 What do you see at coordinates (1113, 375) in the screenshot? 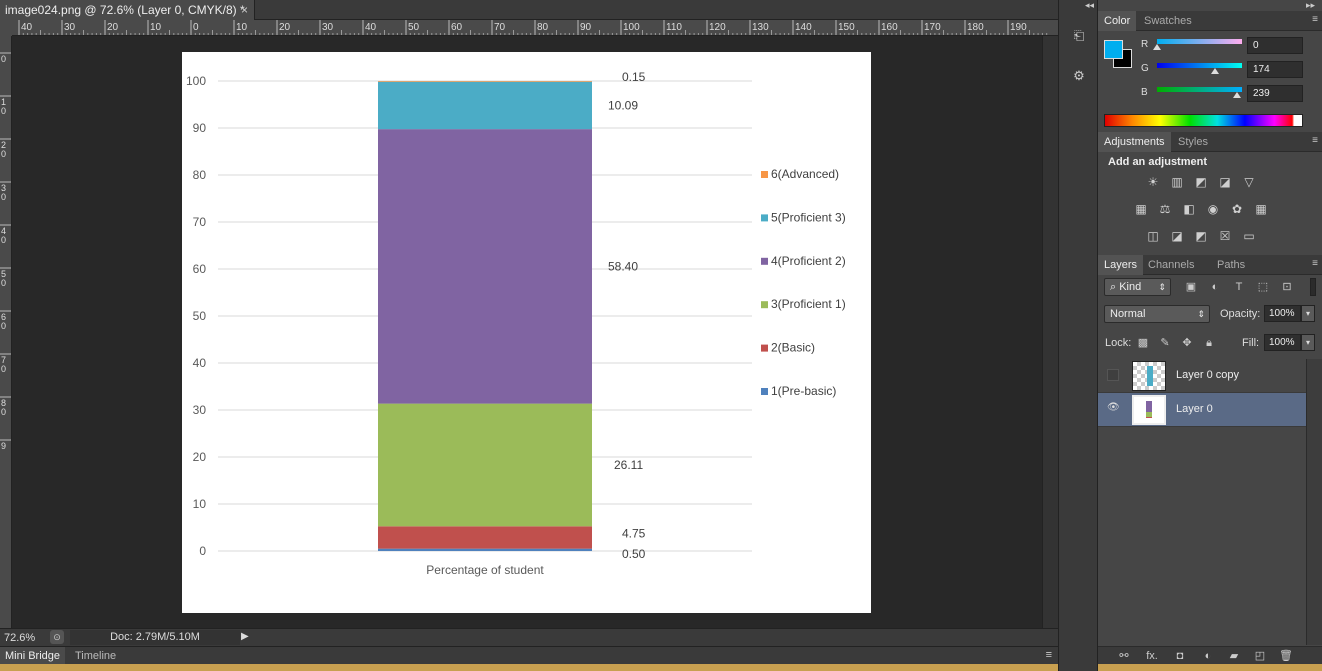
I see `visibility-toggle` at bounding box center [1113, 375].